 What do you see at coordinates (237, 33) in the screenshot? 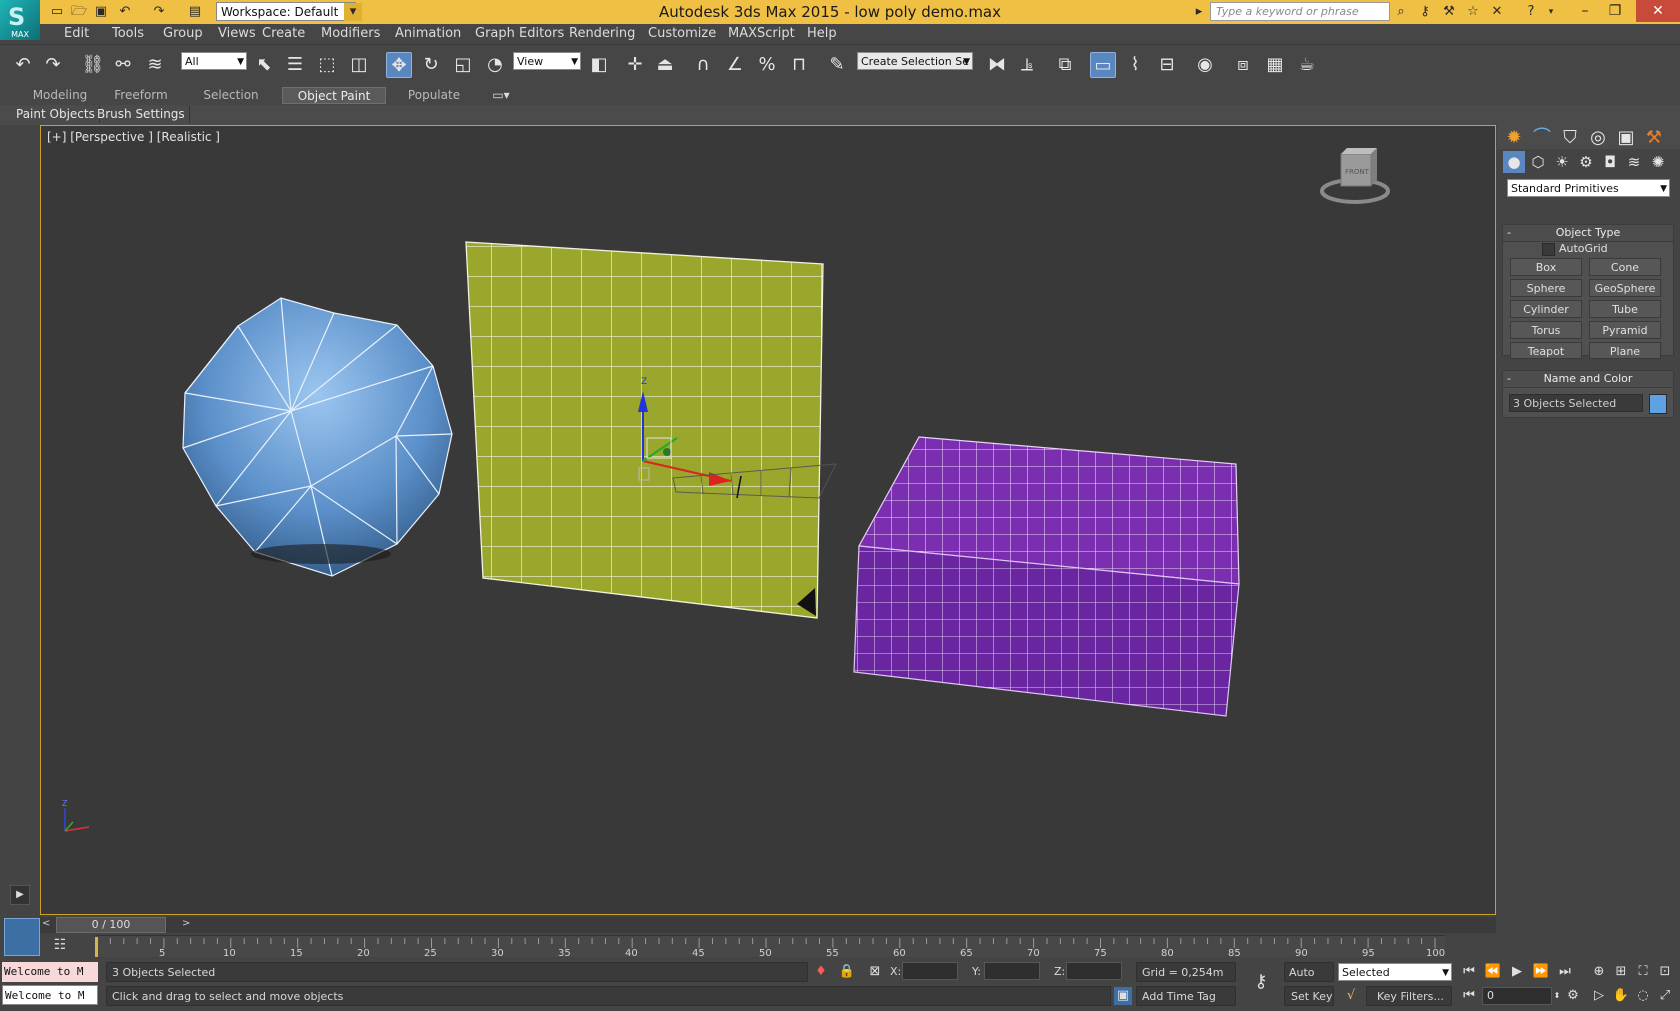
I see `menu-views: Views` at bounding box center [237, 33].